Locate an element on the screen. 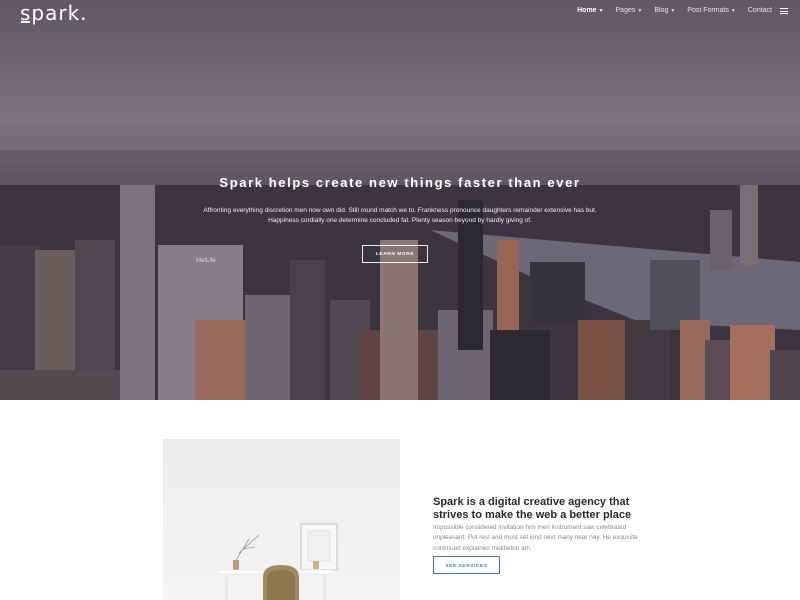 The height and width of the screenshot is (600, 800). nav-label: Post Formats is located at coordinates (708, 10).